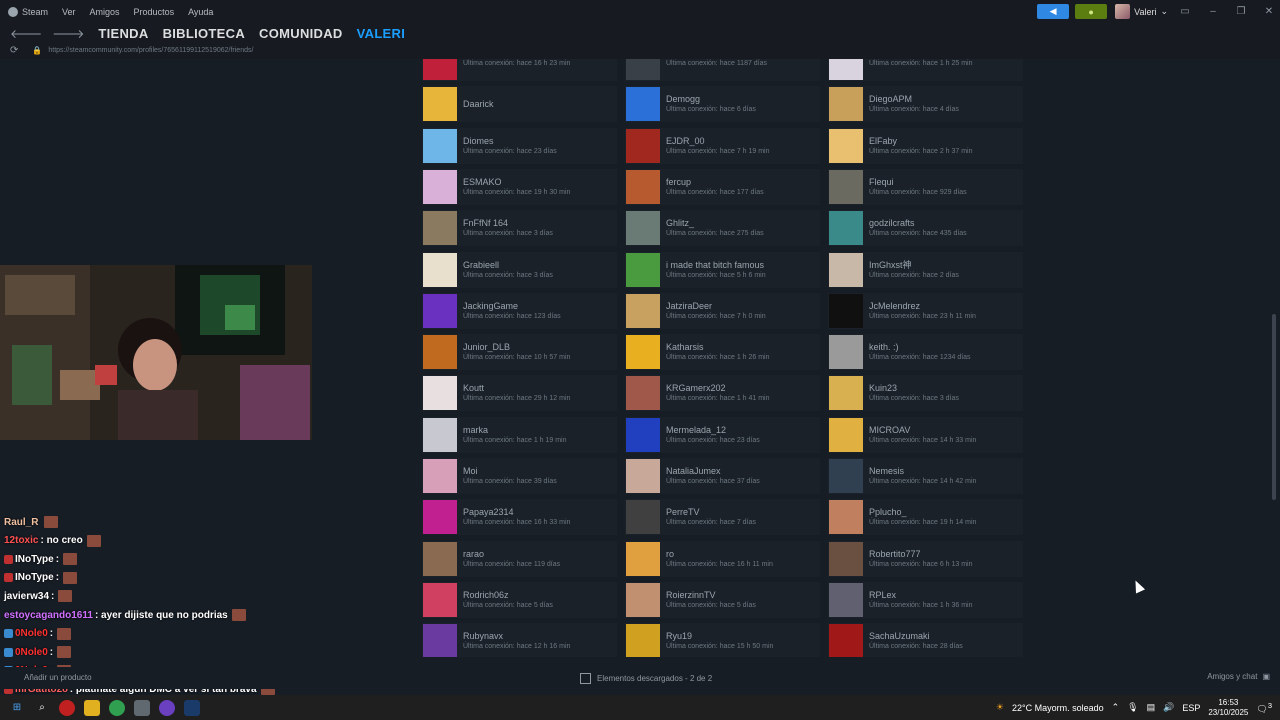 The width and height of the screenshot is (1280, 720). I want to click on friend-card: ESMAKO Última conexión: hace 19 h 30 min, so click(519, 186).